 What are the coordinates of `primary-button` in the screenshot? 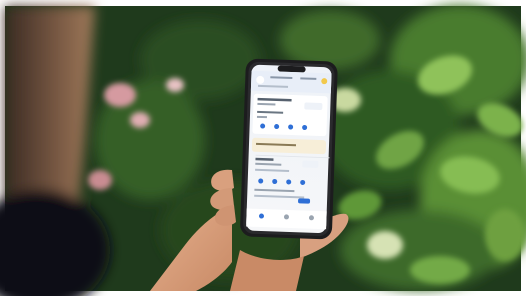 It's located at (304, 201).